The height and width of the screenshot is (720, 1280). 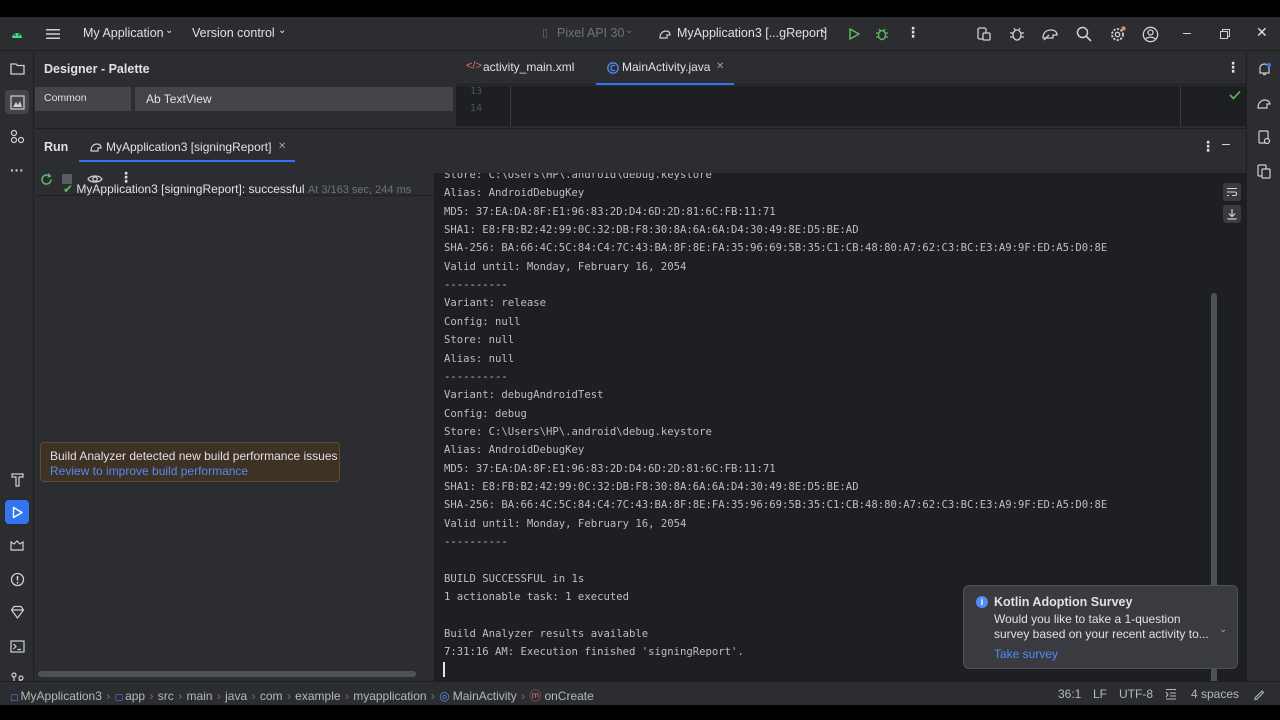 What do you see at coordinates (53, 34) in the screenshot?
I see `main-menu-icon` at bounding box center [53, 34].